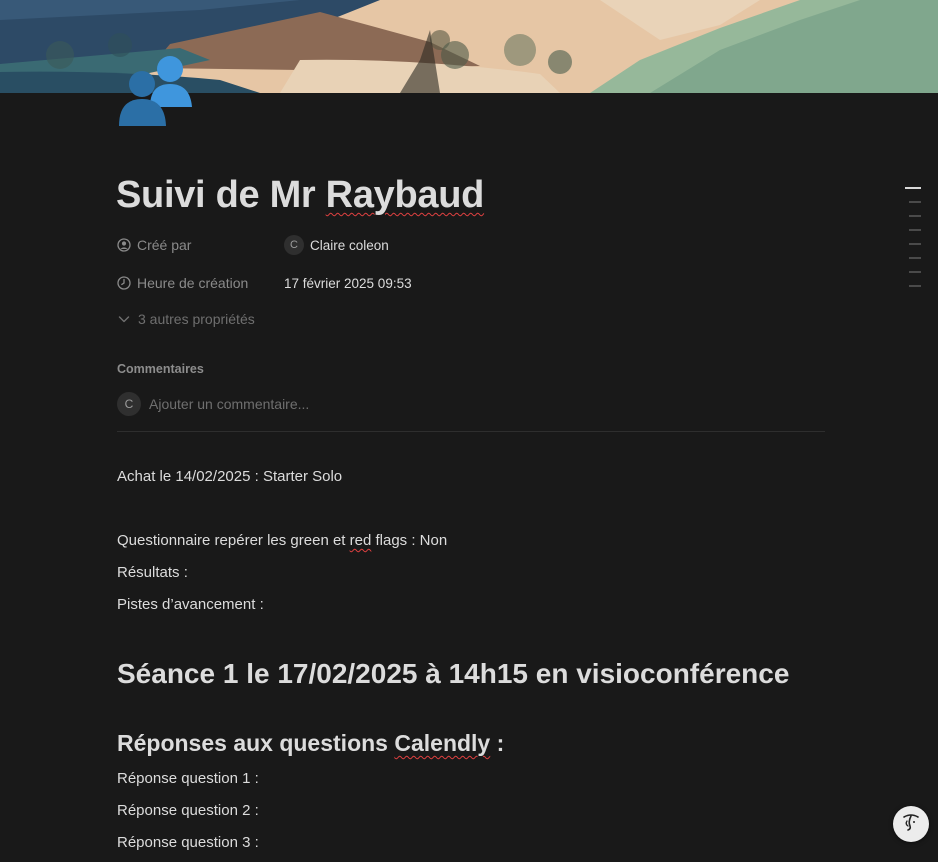  What do you see at coordinates (124, 283) in the screenshot?
I see `clock-icon` at bounding box center [124, 283].